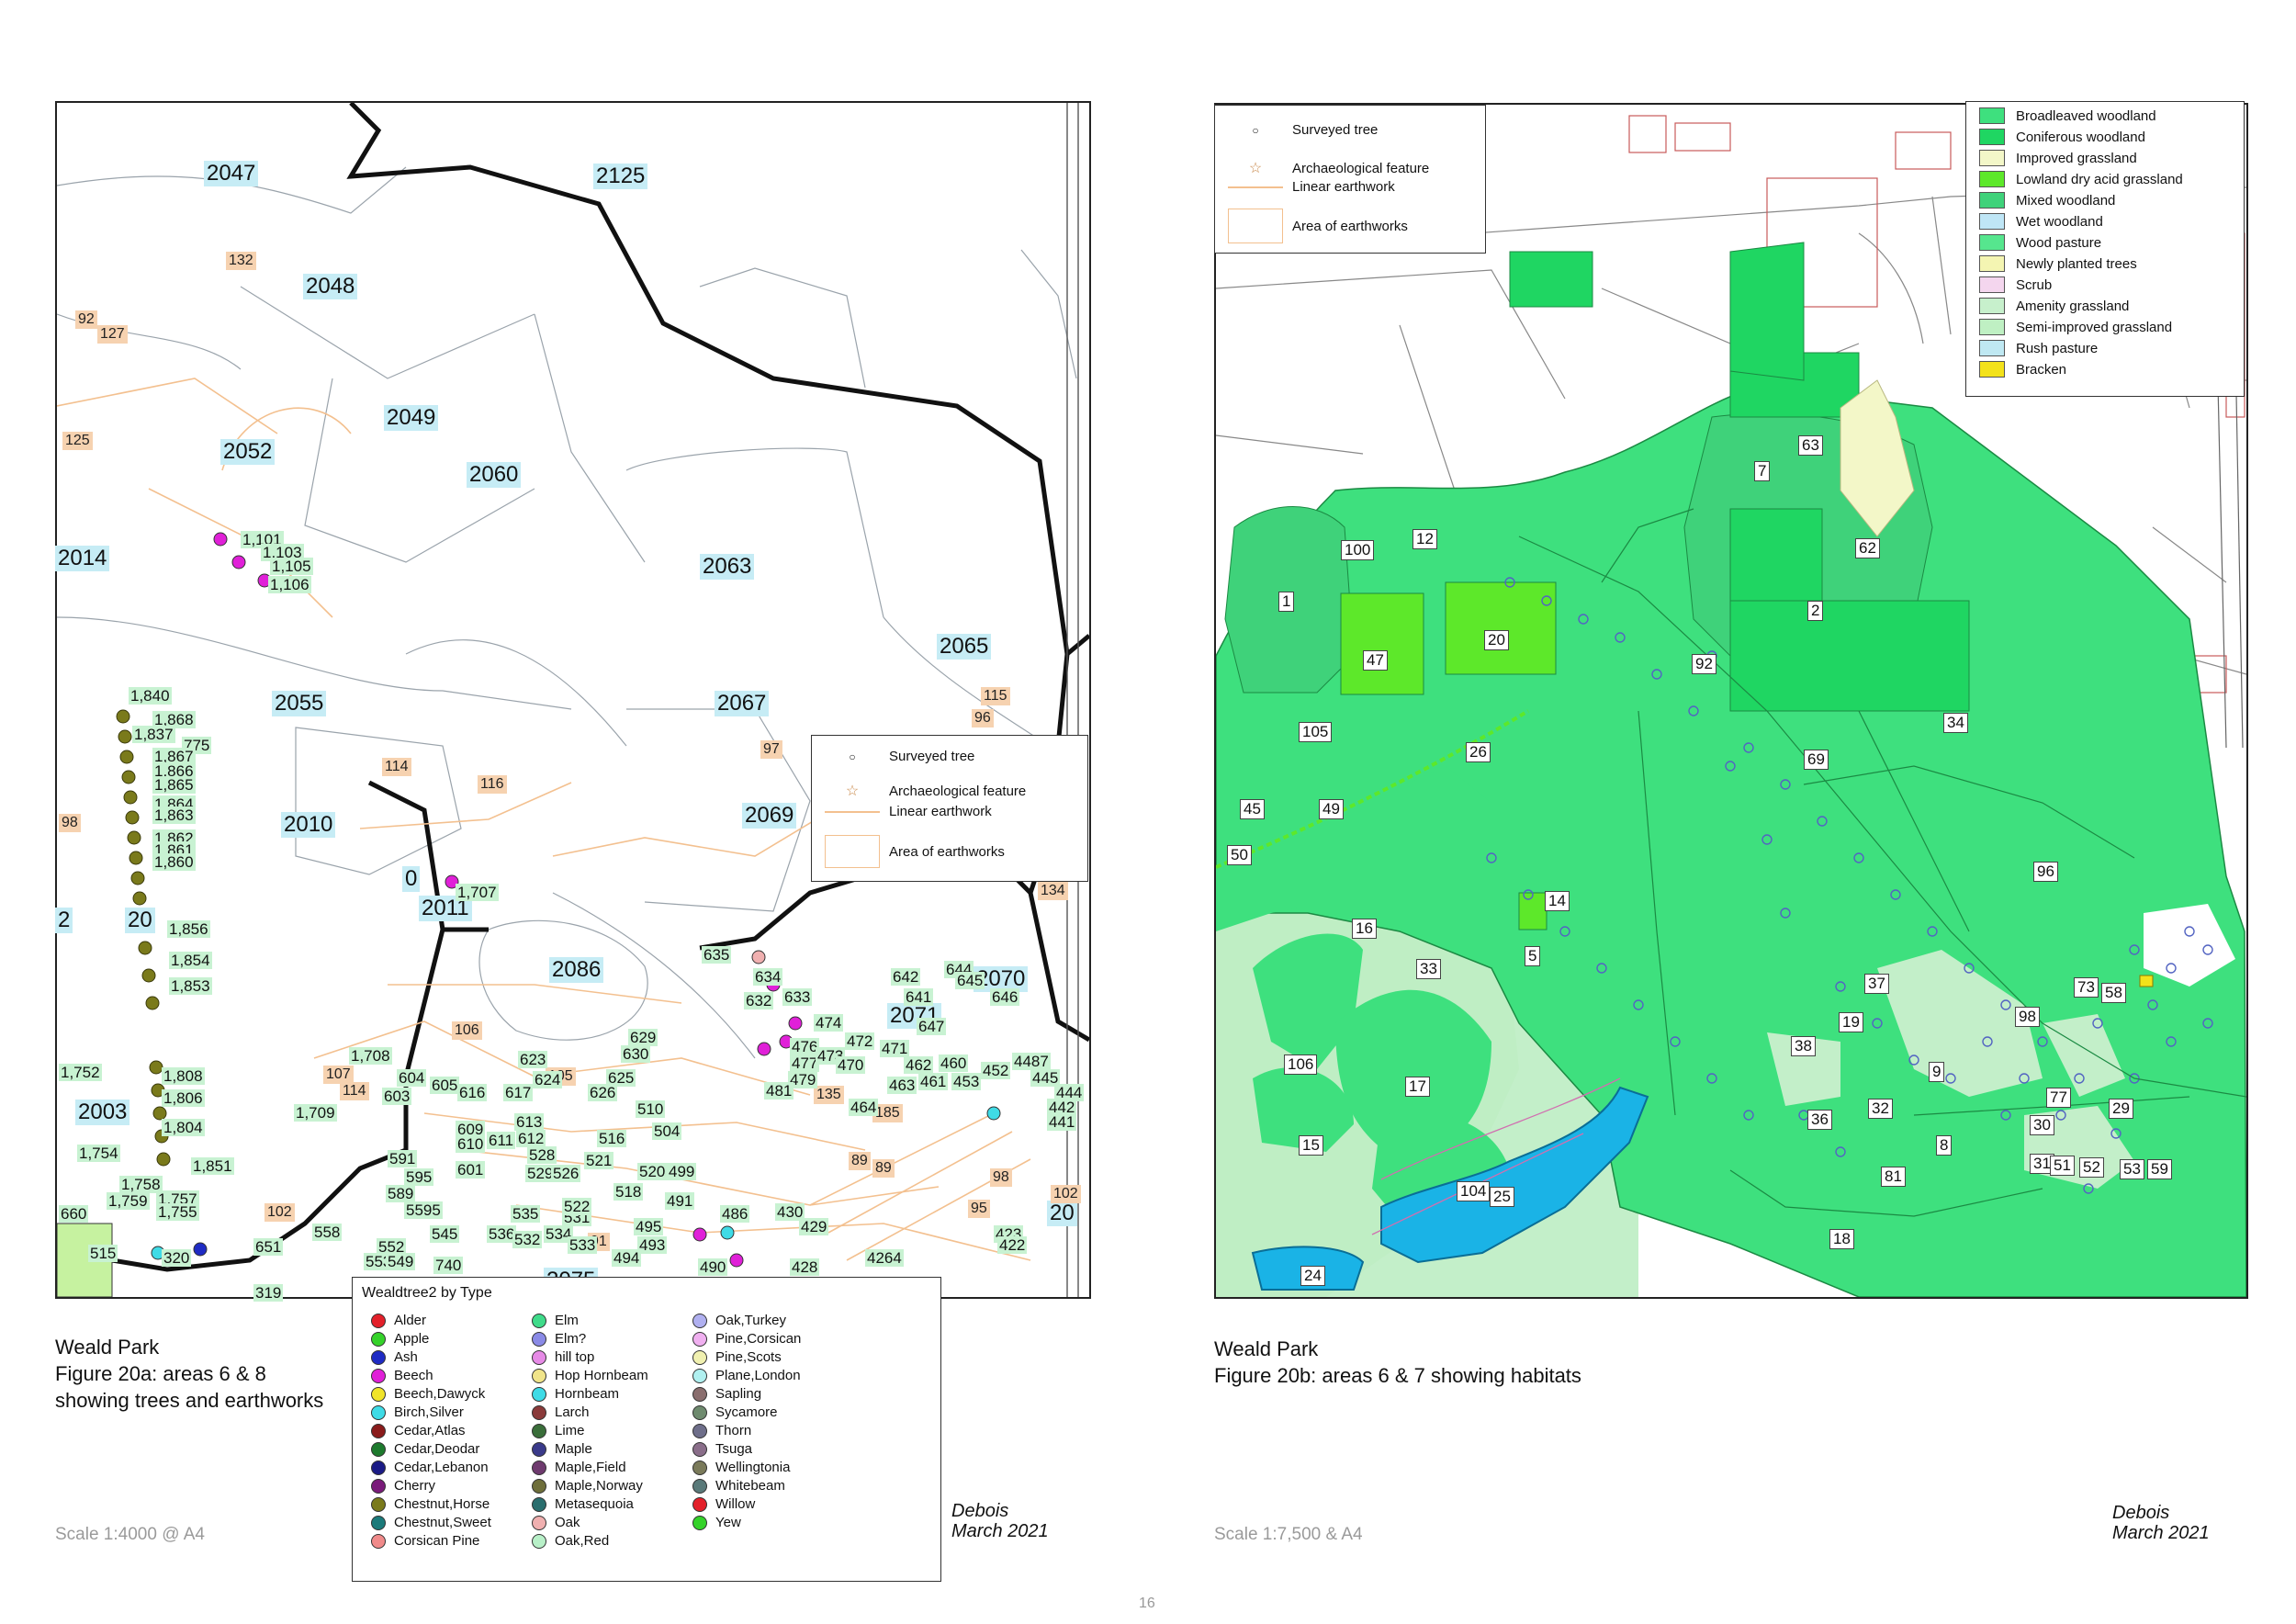 Image resolution: width=2296 pixels, height=1624 pixels. What do you see at coordinates (2047, 200) in the screenshot?
I see `habitat-legend-item: Mixed woodland` at bounding box center [2047, 200].